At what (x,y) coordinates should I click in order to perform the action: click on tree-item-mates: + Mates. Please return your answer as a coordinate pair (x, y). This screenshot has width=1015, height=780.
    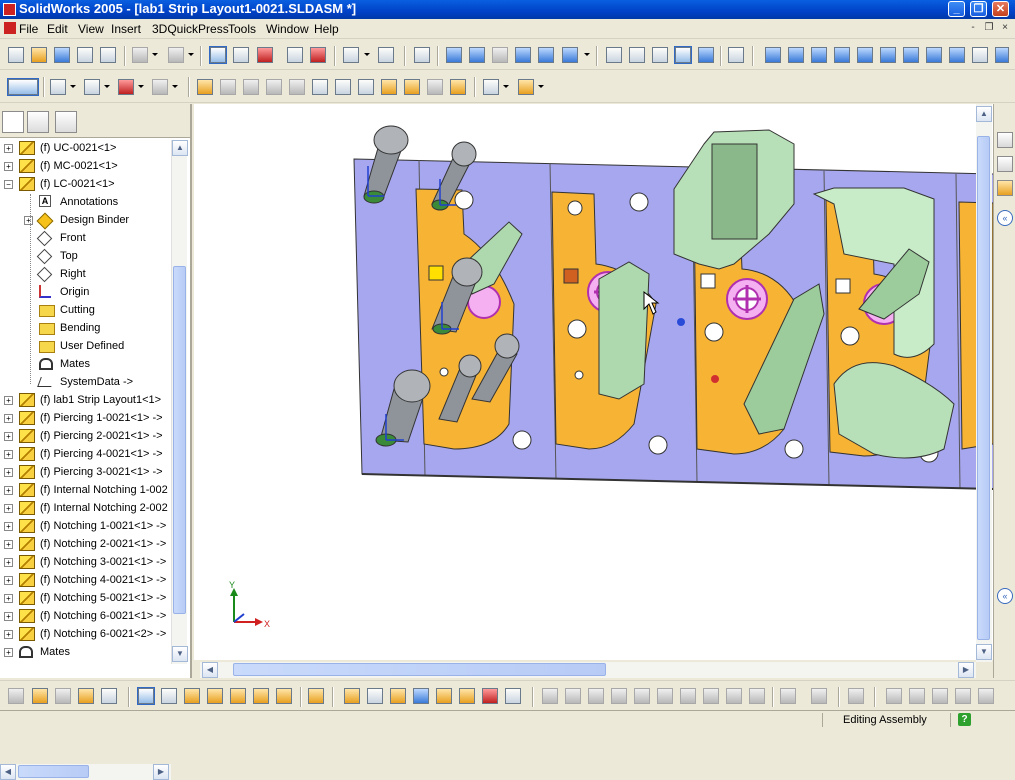
    Looking at the image, I should click on (85, 653).